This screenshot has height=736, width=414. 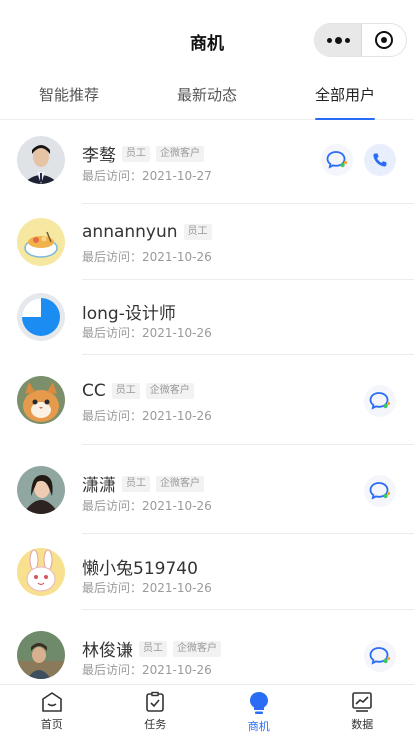 I want to click on tabbar-label: 数据, so click(x=362, y=724).